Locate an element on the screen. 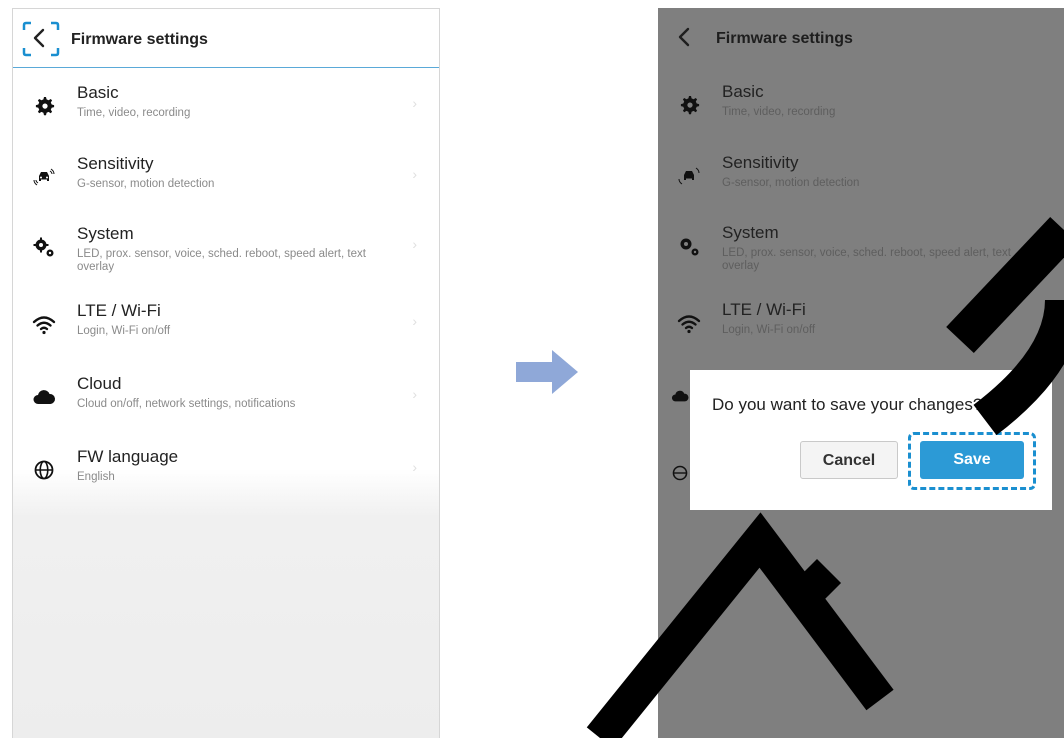  menu-item-basic: Basic Time, video, recording › is located at coordinates (226, 118).